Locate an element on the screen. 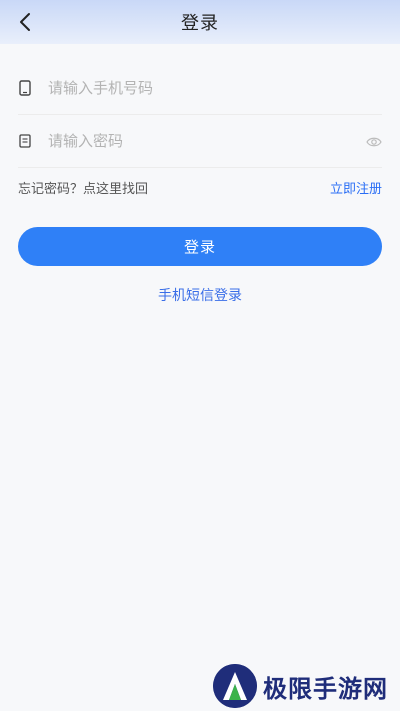 Image resolution: width=400 pixels, height=711 pixels. phone-input is located at coordinates (214, 88).